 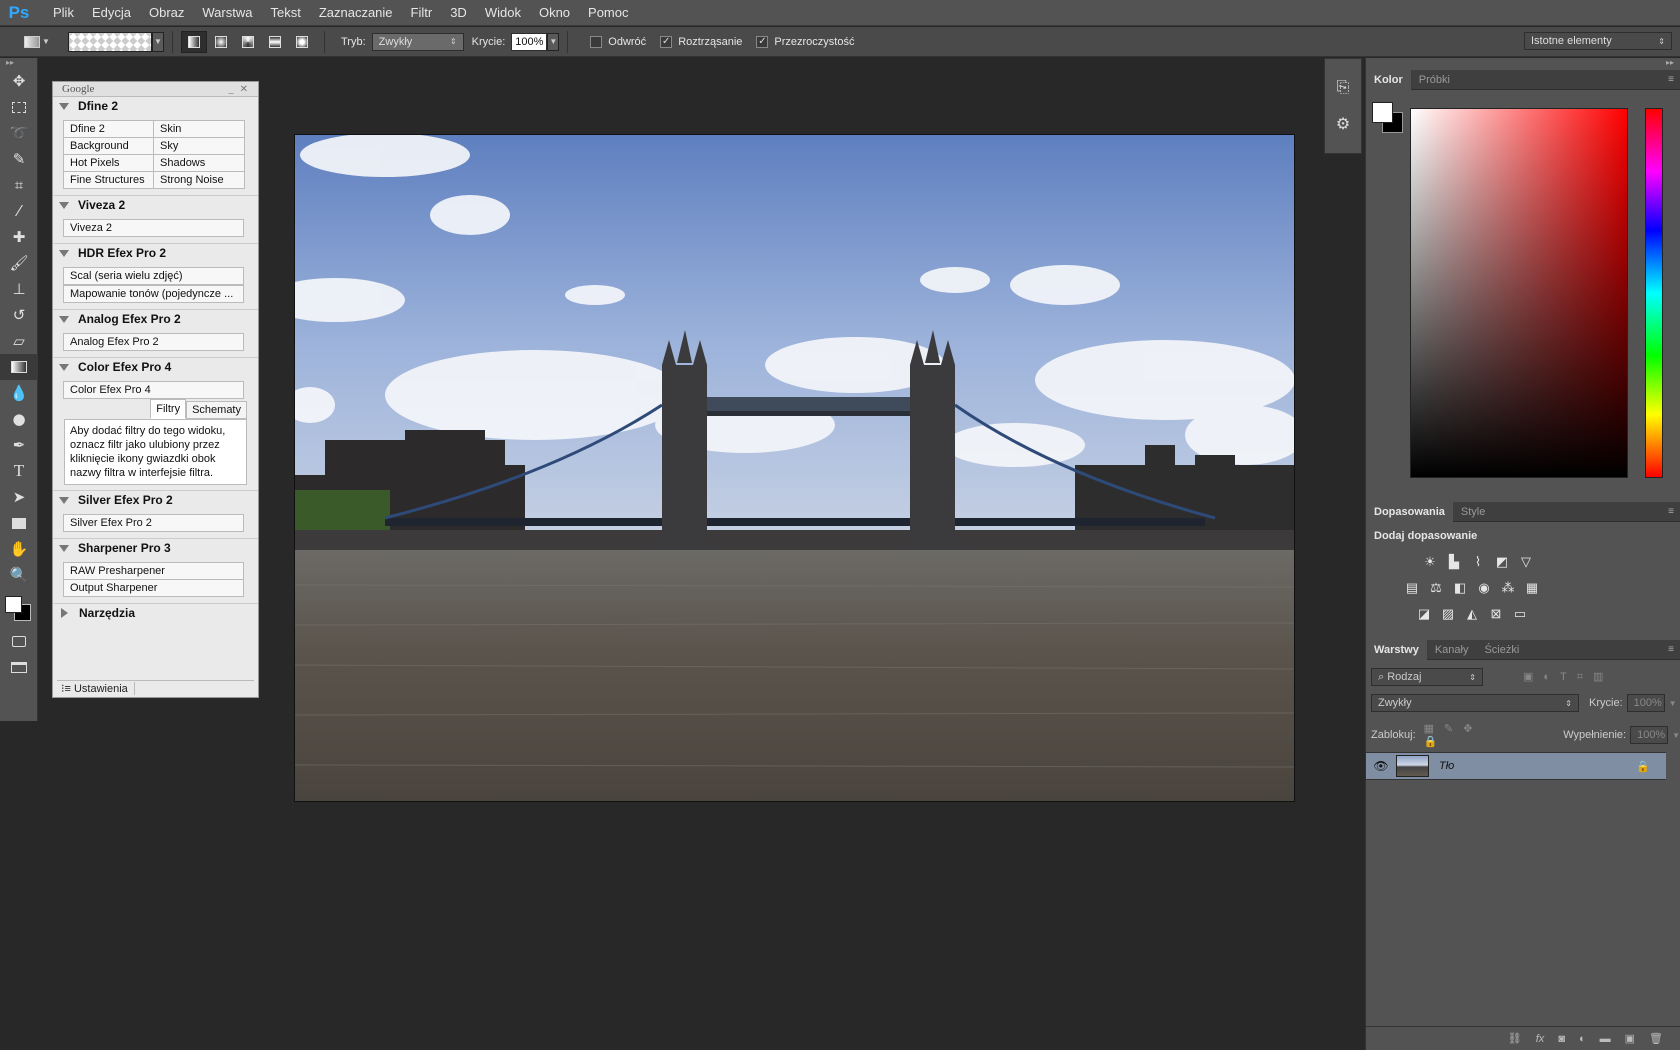 What do you see at coordinates (153, 523) in the screenshot?
I see `silver-efex-button: Silver Efex Pro 2` at bounding box center [153, 523].